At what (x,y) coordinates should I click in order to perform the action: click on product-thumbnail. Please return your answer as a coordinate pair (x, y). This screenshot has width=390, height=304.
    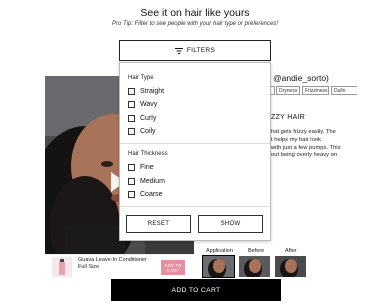
    Looking at the image, I should click on (62, 267).